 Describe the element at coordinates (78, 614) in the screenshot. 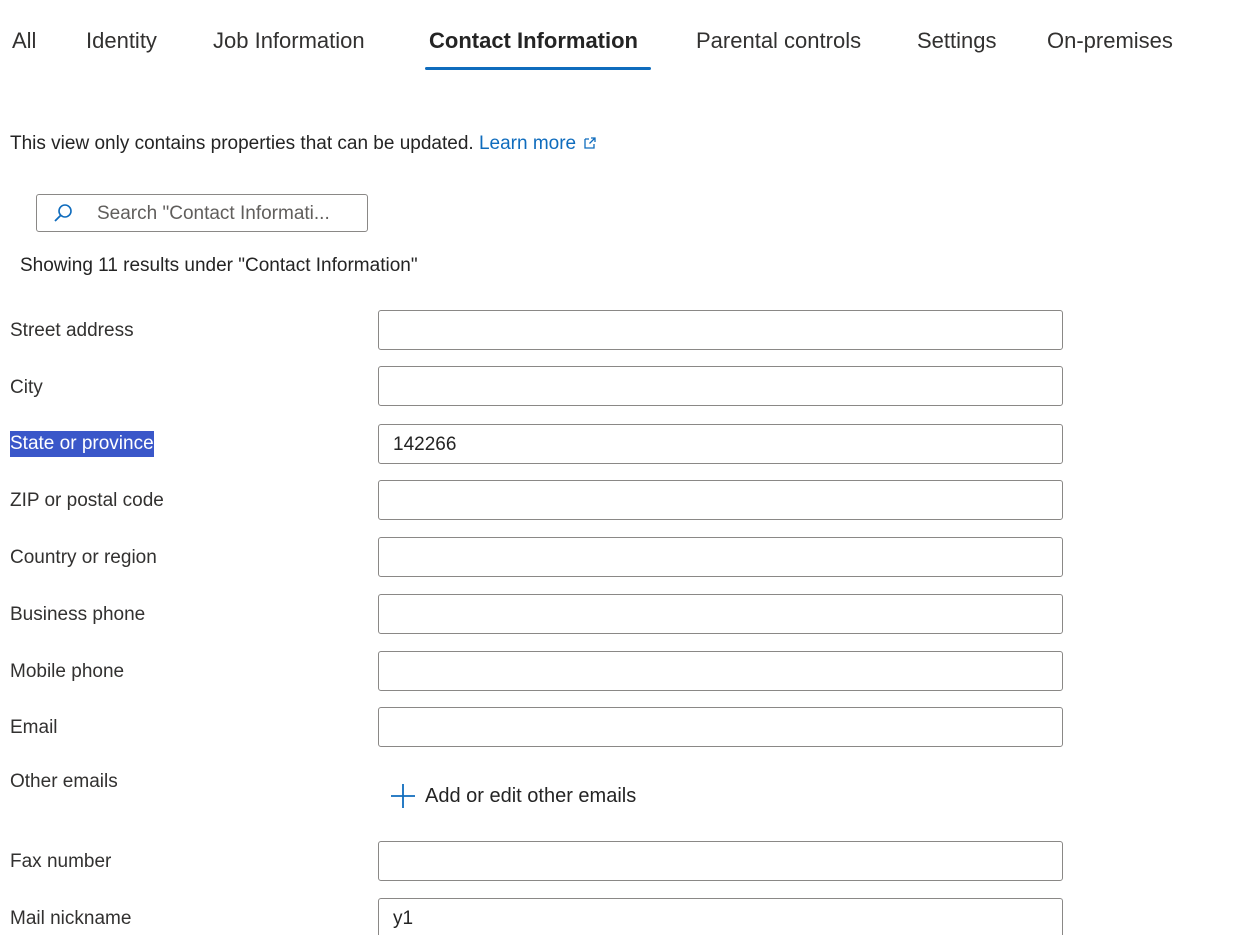

I see `label-business-phone: Business phone` at that location.